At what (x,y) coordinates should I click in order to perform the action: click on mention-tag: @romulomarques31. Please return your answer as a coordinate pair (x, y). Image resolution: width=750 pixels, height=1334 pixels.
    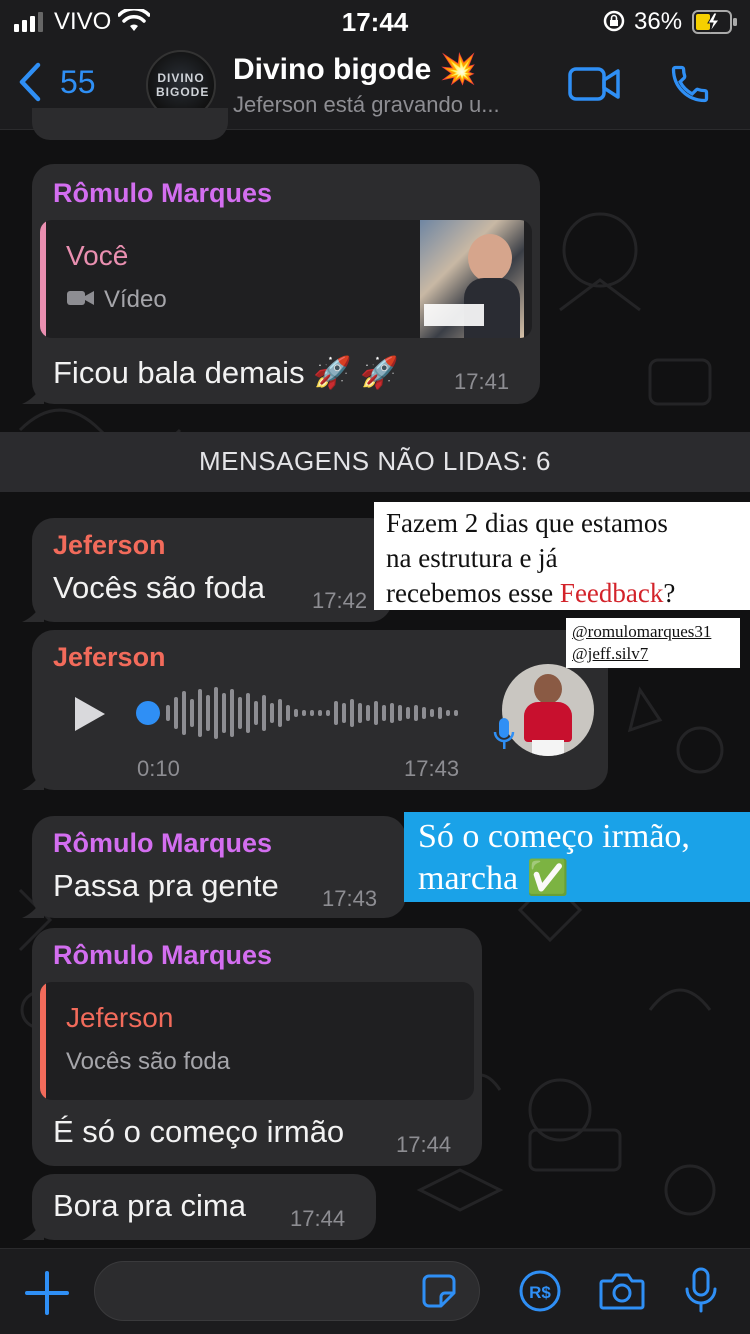
    Looking at the image, I should click on (656, 632).